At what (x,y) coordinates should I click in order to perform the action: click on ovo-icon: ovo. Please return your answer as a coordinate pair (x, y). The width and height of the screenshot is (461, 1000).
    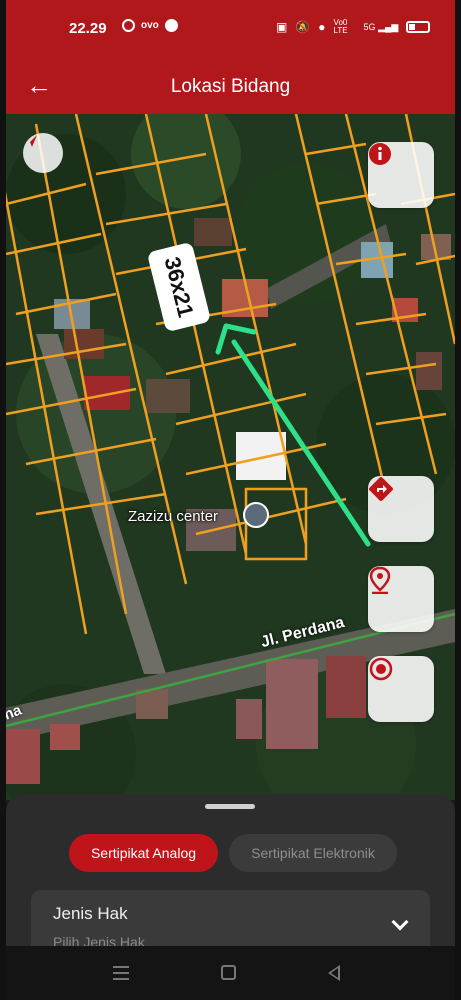
    Looking at the image, I should click on (150, 25).